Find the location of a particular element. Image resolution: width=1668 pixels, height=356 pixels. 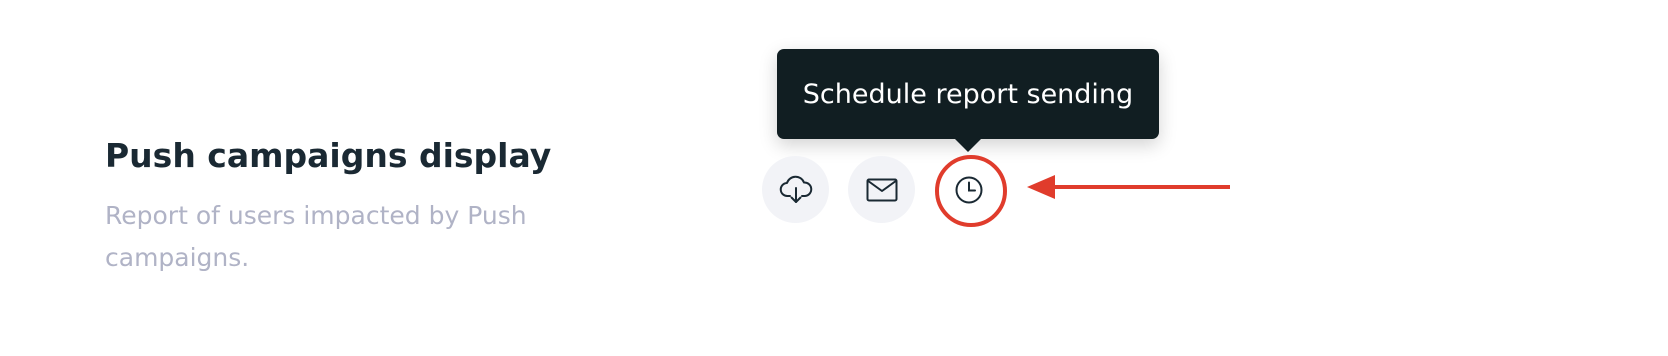

annotation-arrow is located at coordinates (1128, 187).